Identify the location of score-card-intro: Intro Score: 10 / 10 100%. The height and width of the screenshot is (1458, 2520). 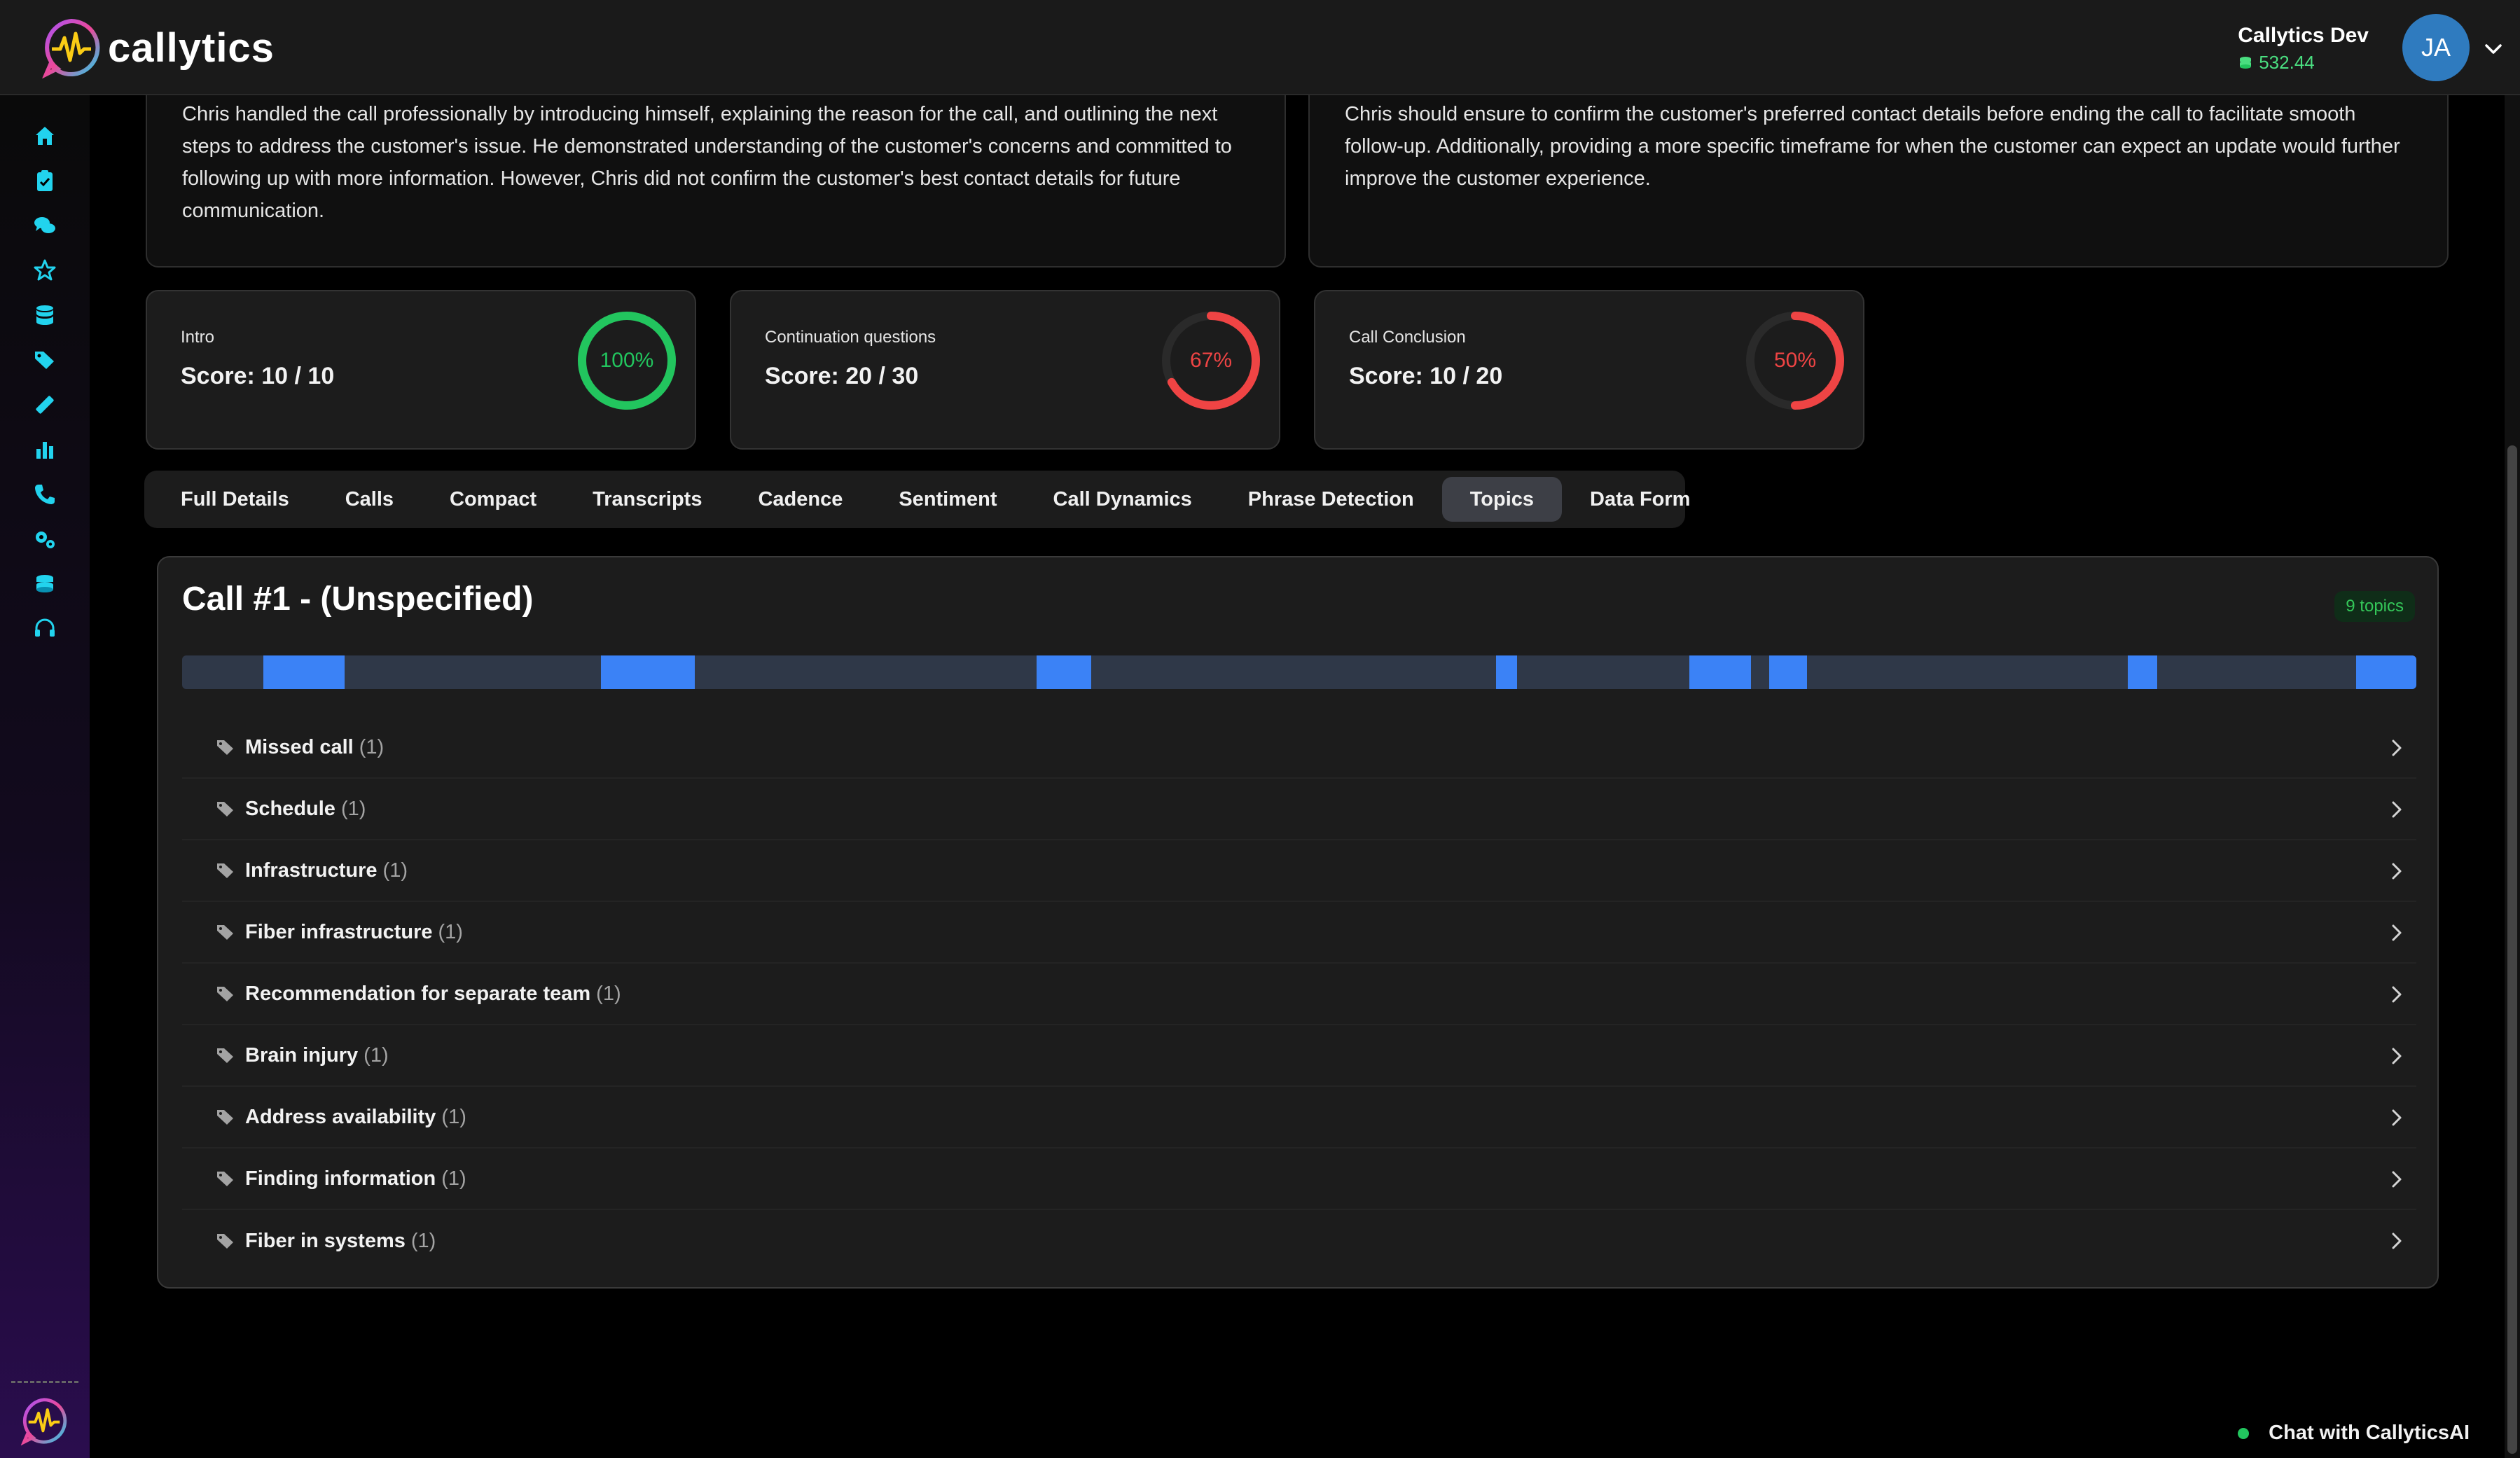
(421, 370).